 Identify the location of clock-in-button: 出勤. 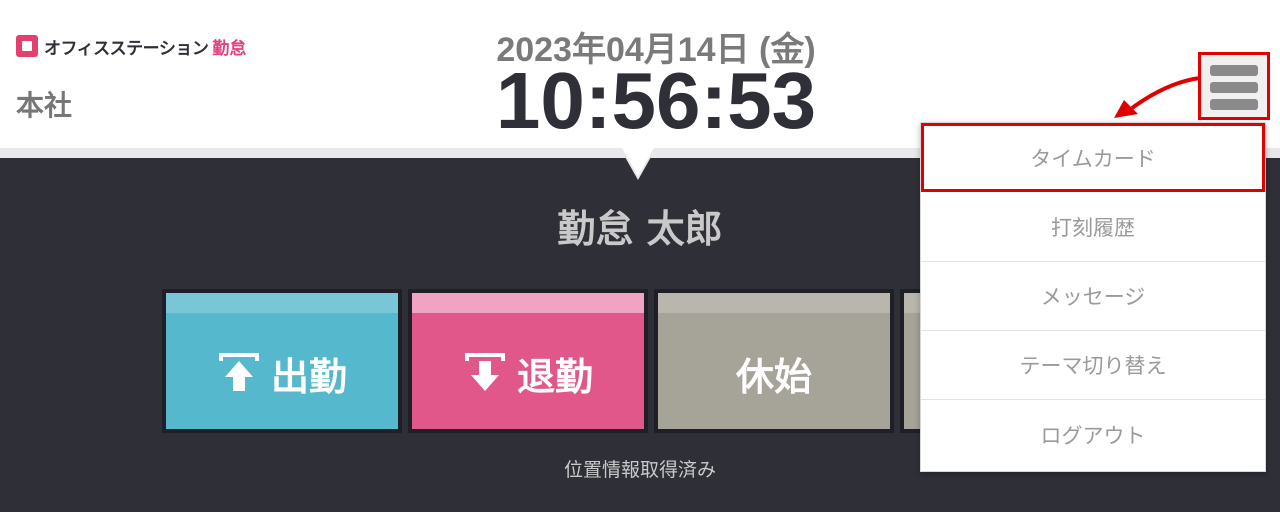
(282, 361).